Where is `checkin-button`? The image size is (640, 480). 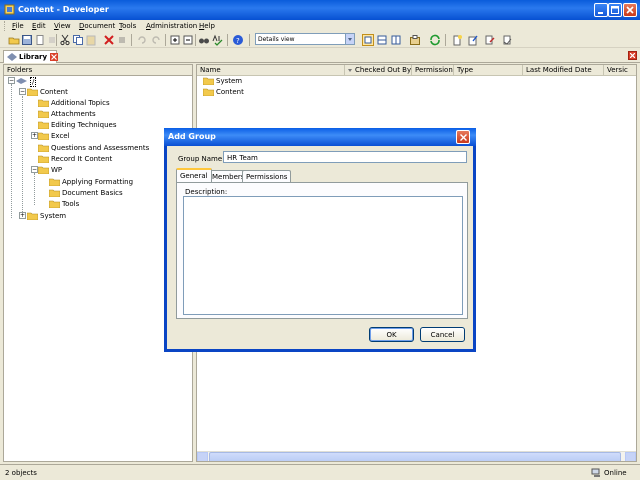 checkin-button is located at coordinates (507, 40).